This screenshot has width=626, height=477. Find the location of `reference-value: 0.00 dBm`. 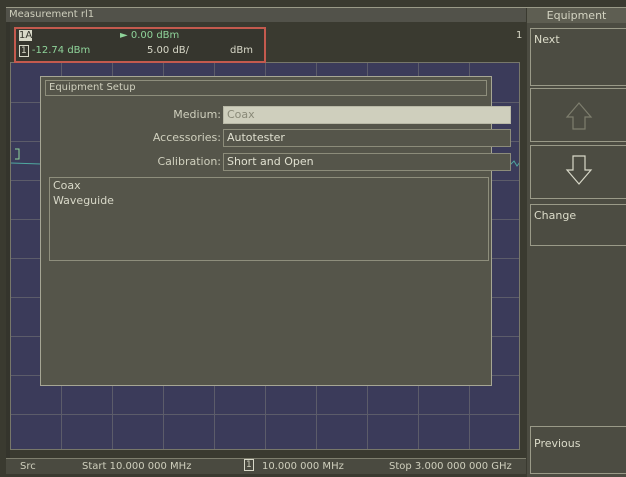

reference-value: 0.00 dBm is located at coordinates (155, 35).